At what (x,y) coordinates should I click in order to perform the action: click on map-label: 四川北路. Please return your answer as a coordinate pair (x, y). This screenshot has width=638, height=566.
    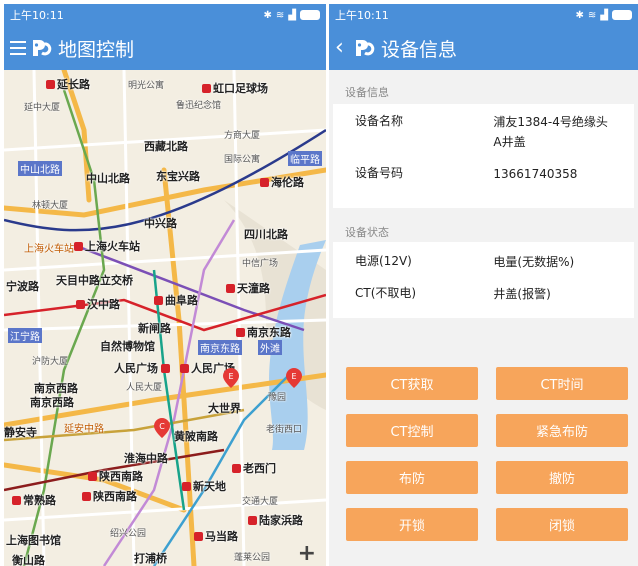
    Looking at the image, I should click on (266, 234).